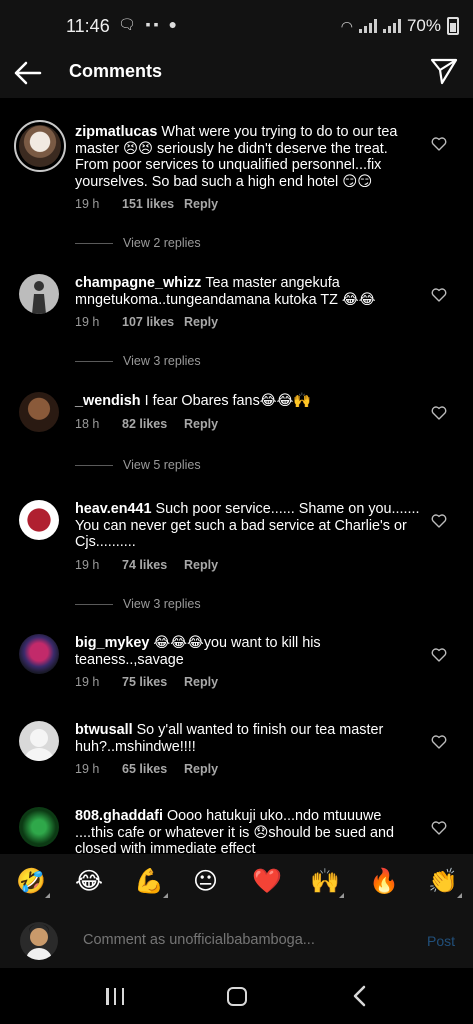 This screenshot has height=1024, width=473. Describe the element at coordinates (116, 71) in the screenshot. I see `page-title: Comments` at that location.